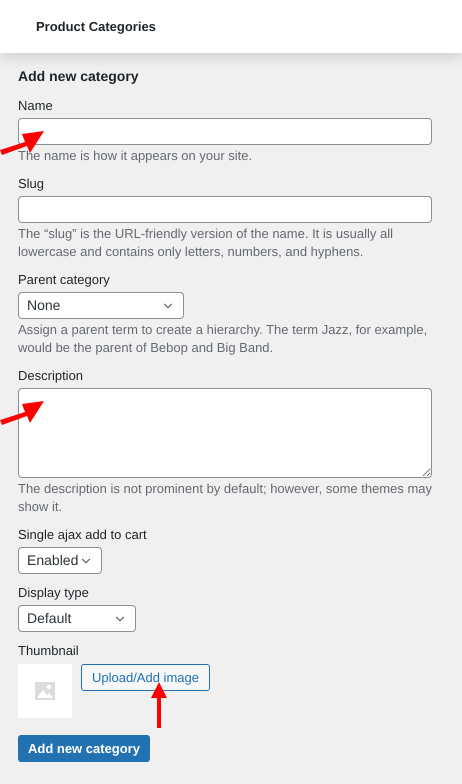  I want to click on field-label: Single ajax add to cart, so click(83, 535).